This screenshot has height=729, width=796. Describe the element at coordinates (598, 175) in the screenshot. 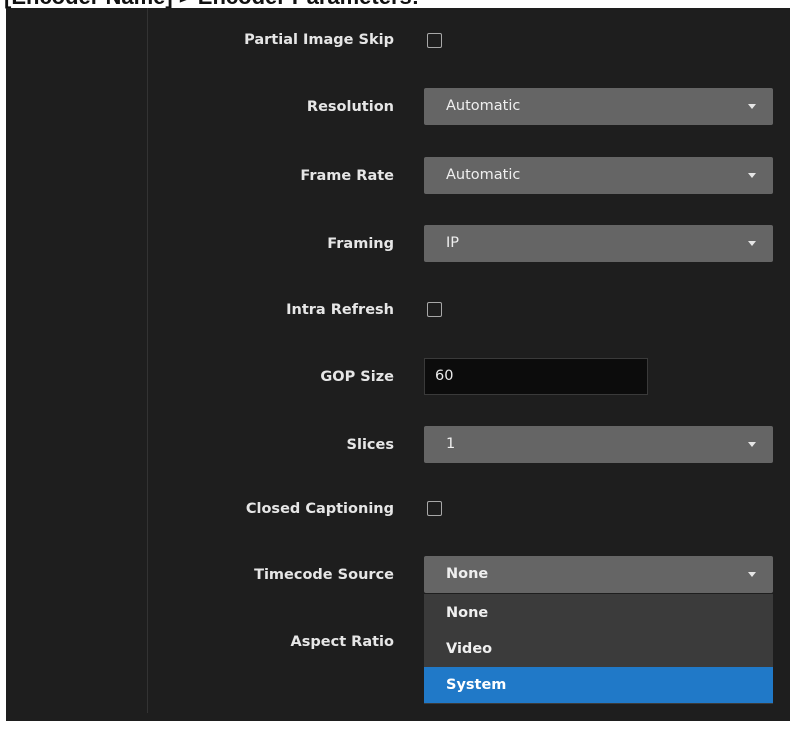

I see `frame-rate-select: Automatic` at that location.